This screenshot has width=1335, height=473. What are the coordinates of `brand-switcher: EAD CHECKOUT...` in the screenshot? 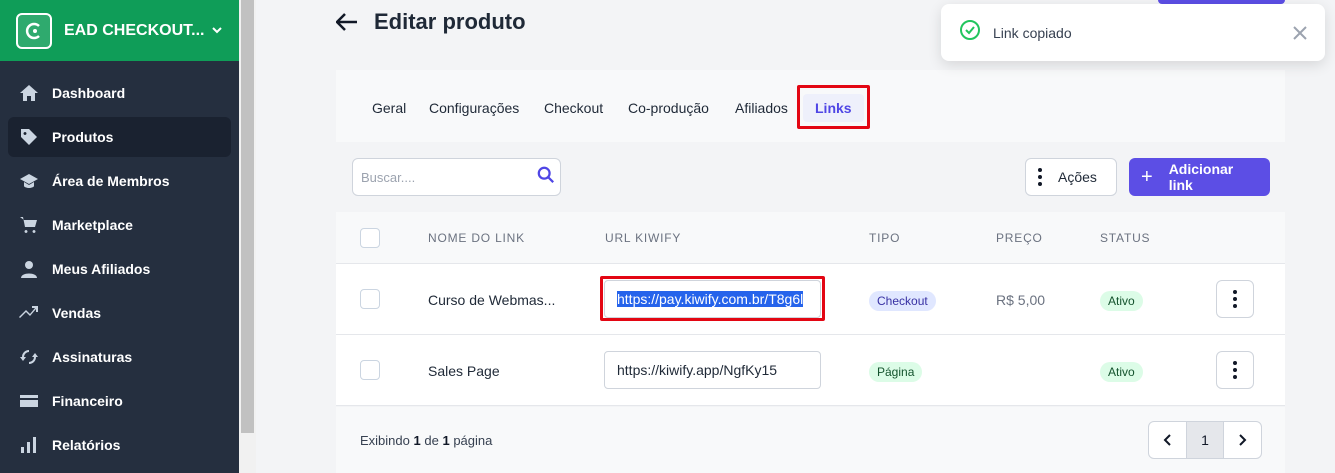 It's located at (119, 30).